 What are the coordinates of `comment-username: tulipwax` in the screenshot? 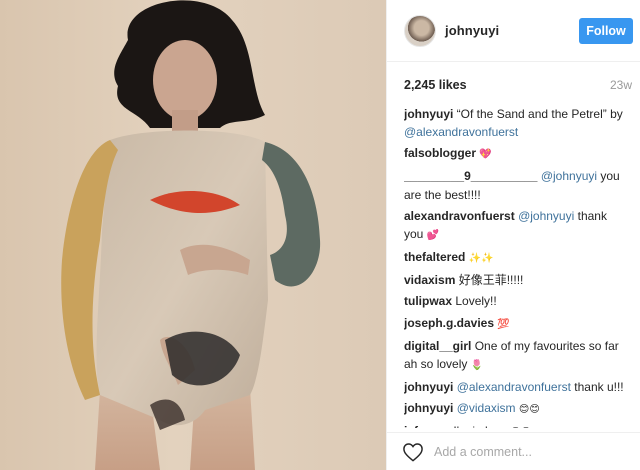 It's located at (428, 301).